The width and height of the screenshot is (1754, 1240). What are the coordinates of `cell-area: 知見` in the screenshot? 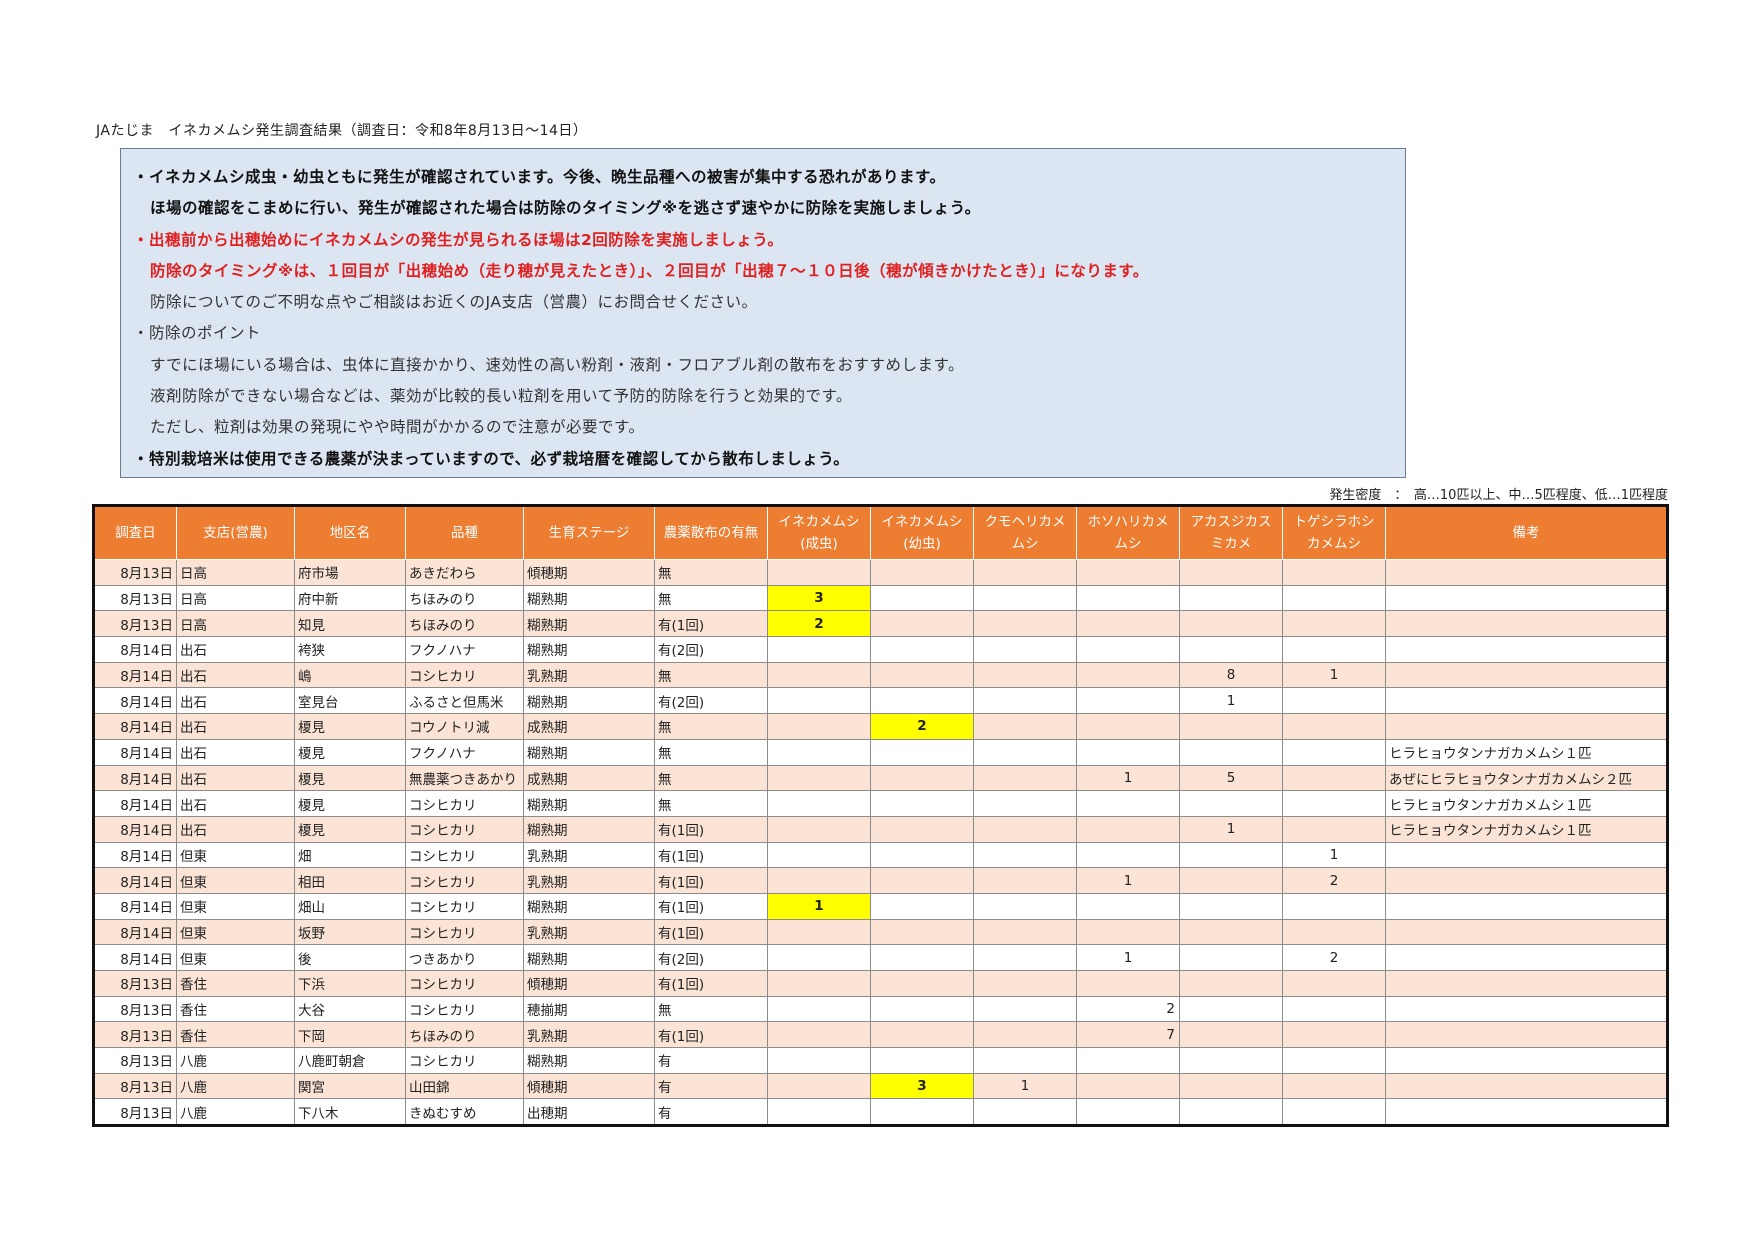 It's located at (350, 624).